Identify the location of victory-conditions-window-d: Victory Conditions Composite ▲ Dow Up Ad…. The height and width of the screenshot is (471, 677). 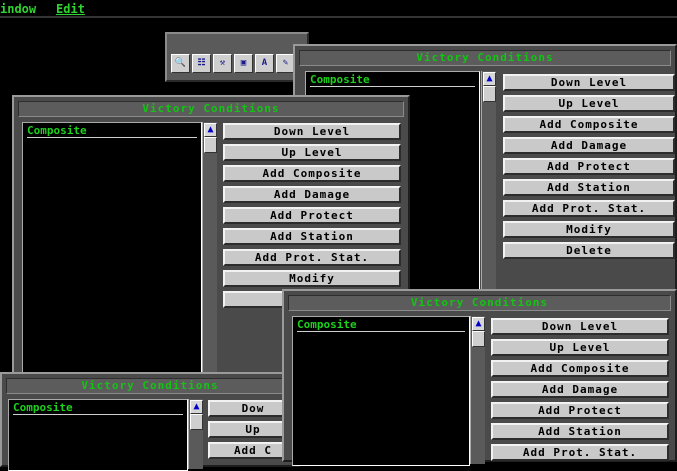
(150, 421).